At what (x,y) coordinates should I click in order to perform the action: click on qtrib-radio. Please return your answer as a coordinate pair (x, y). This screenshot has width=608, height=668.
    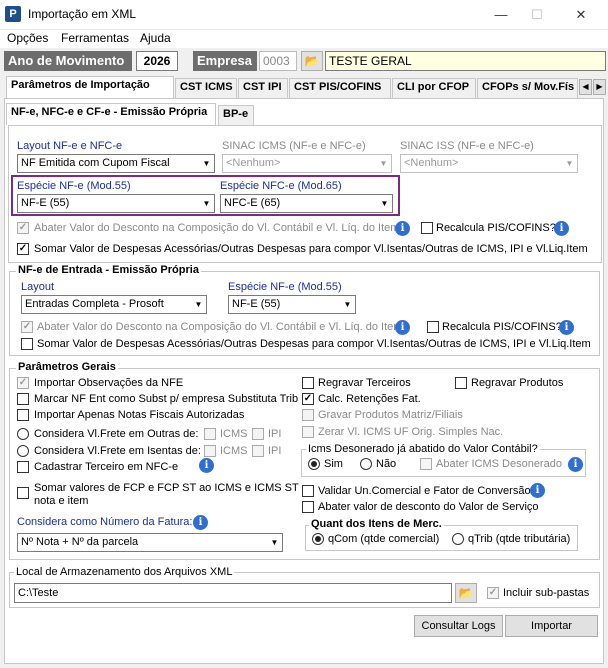
    Looking at the image, I should click on (458, 539).